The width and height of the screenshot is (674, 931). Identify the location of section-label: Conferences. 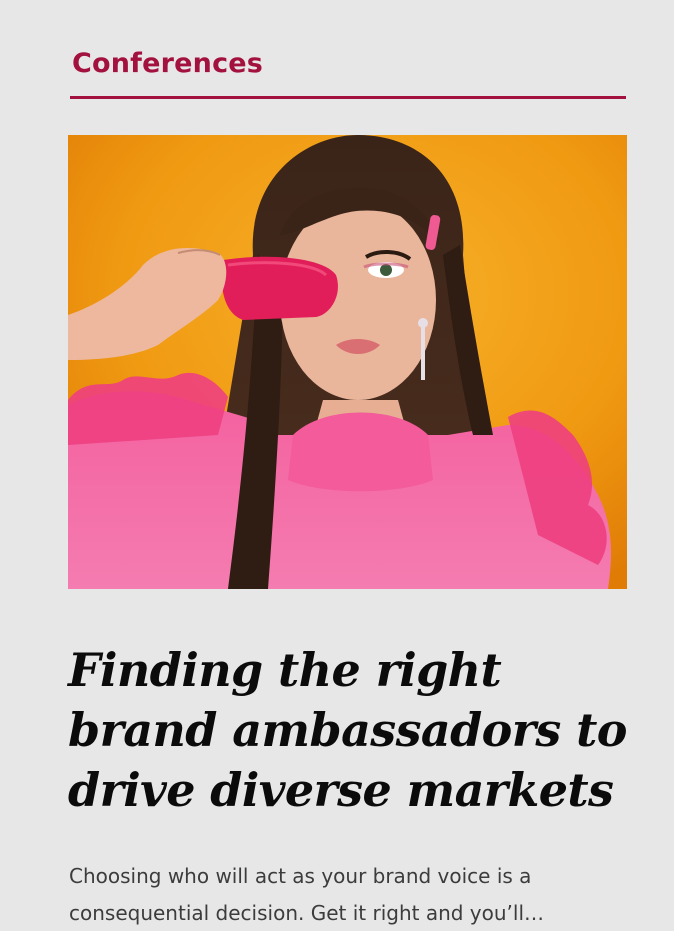
(167, 64).